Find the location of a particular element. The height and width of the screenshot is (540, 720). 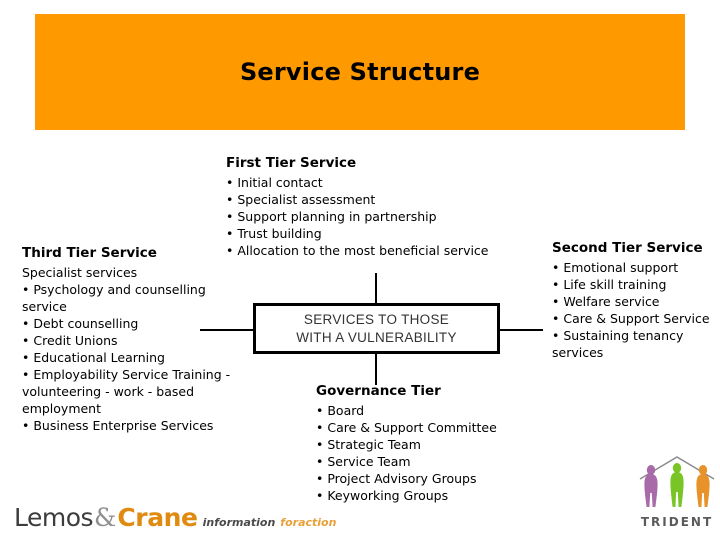

connector-line-bottom is located at coordinates (376, 369).